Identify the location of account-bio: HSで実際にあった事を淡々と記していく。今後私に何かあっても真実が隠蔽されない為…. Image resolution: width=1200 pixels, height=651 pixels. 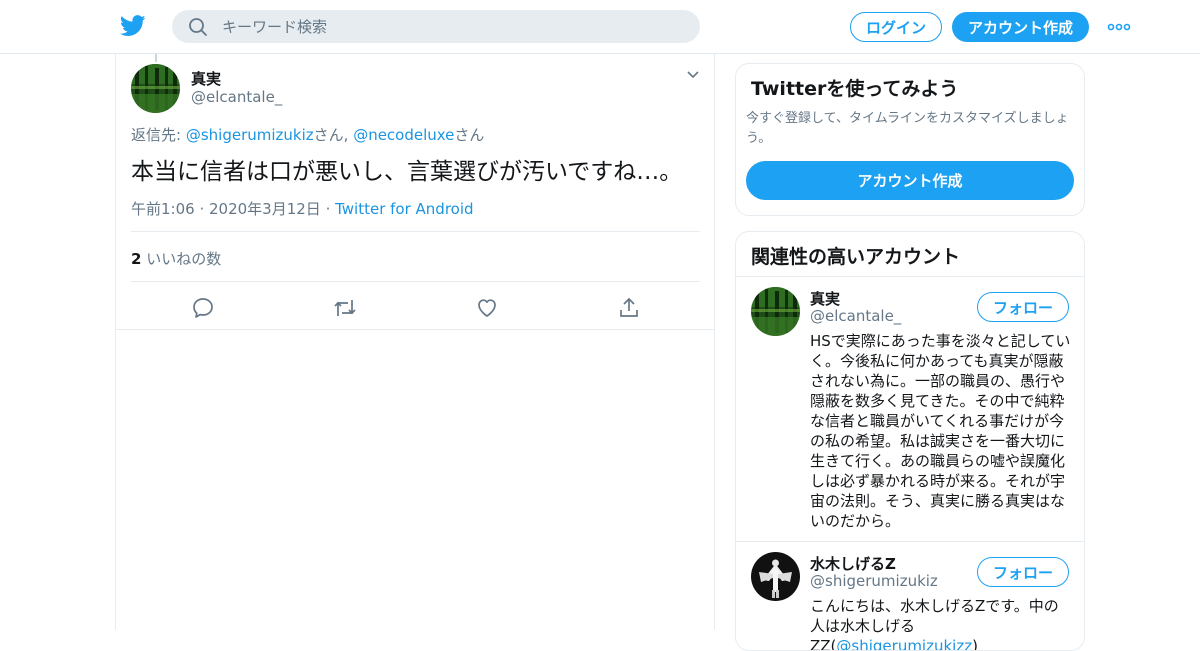
(940, 431).